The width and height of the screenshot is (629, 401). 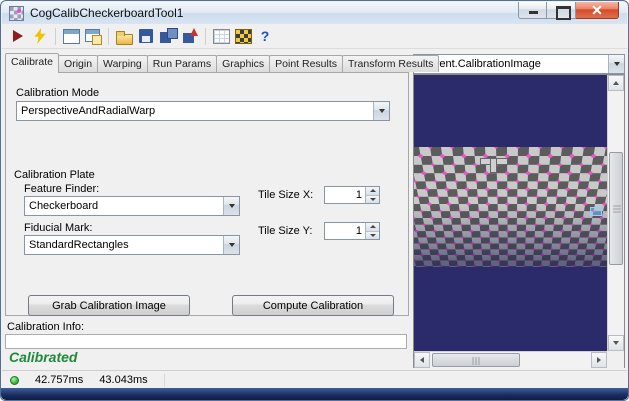 I want to click on results-icon, so click(x=221, y=36).